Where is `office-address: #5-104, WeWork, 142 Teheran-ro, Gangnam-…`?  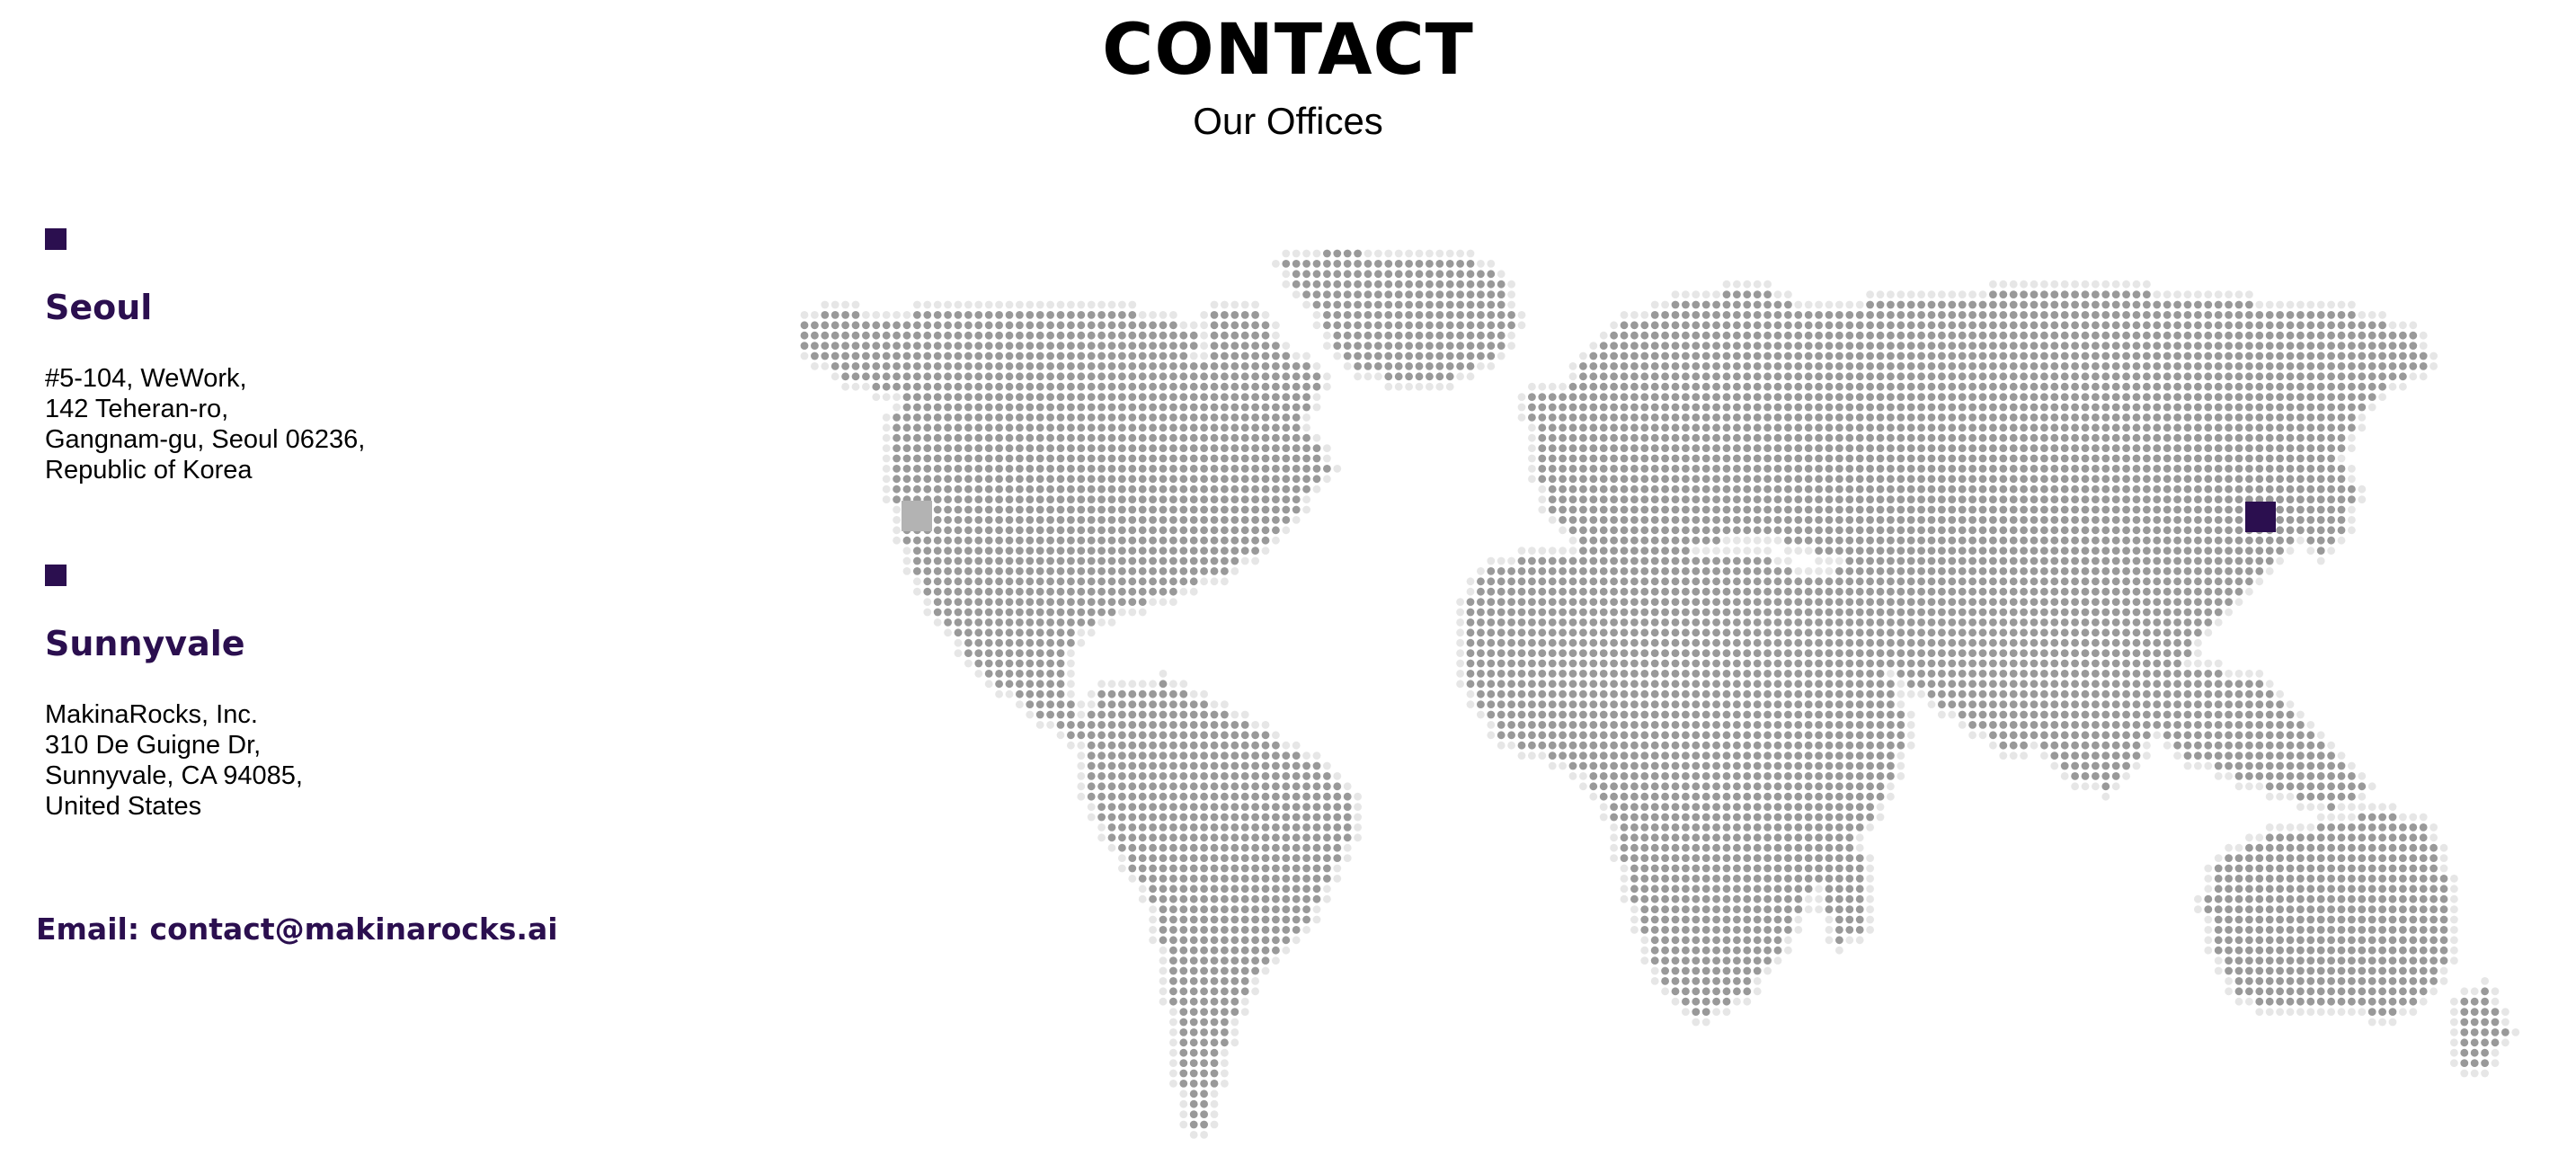 office-address: #5-104, WeWork, 142 Teheran-ro, Gangnam-… is located at coordinates (359, 424).